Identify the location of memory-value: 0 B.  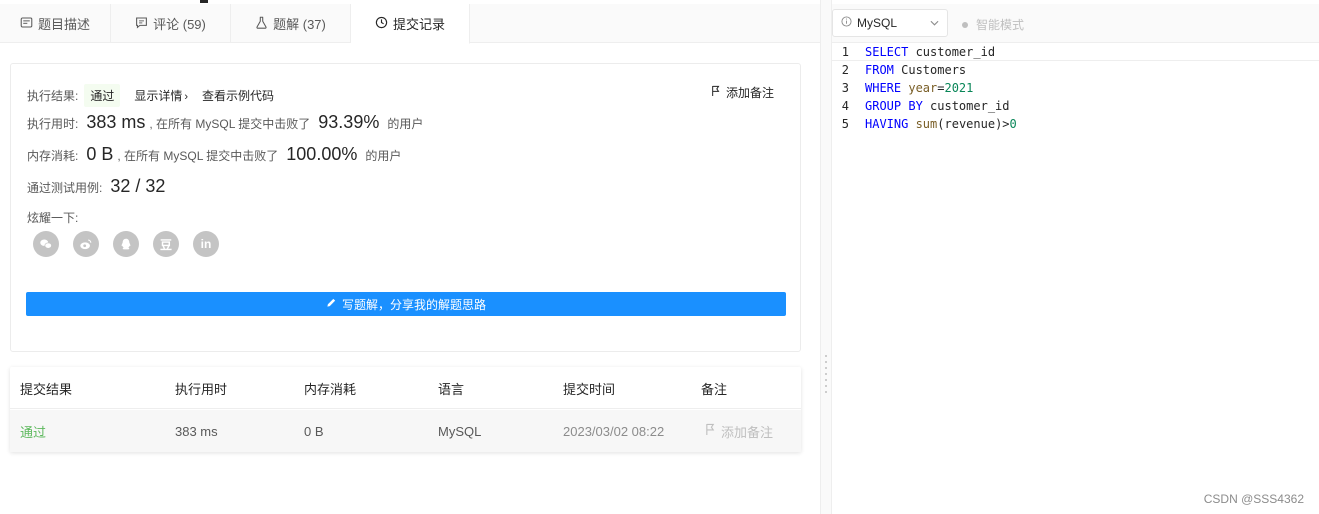
(100, 154).